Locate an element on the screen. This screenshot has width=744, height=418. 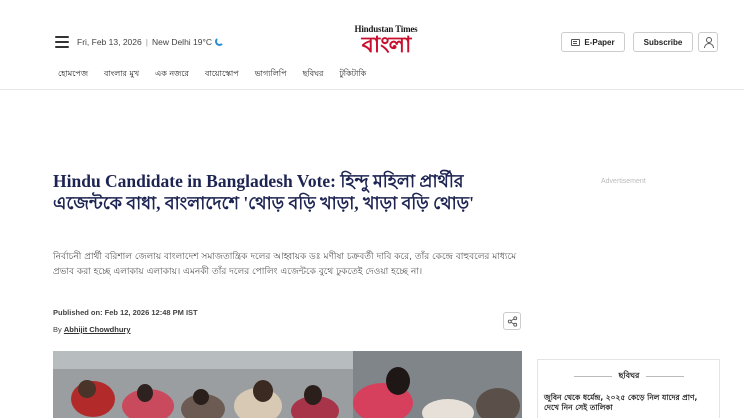
site-logo: Hindustan Times বাংলা is located at coordinates (386, 42).